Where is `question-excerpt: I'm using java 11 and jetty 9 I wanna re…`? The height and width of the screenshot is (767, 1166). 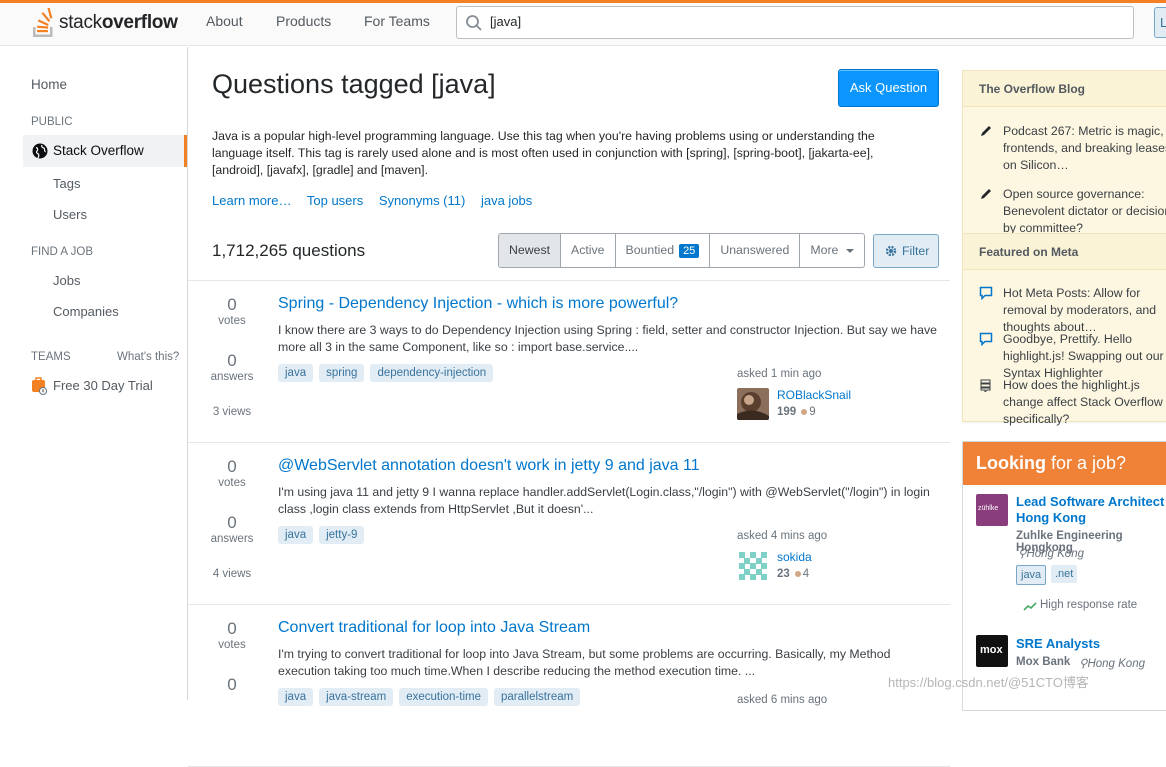 question-excerpt: I'm using java 11 and jetty 9 I wanna re… is located at coordinates (604, 500).